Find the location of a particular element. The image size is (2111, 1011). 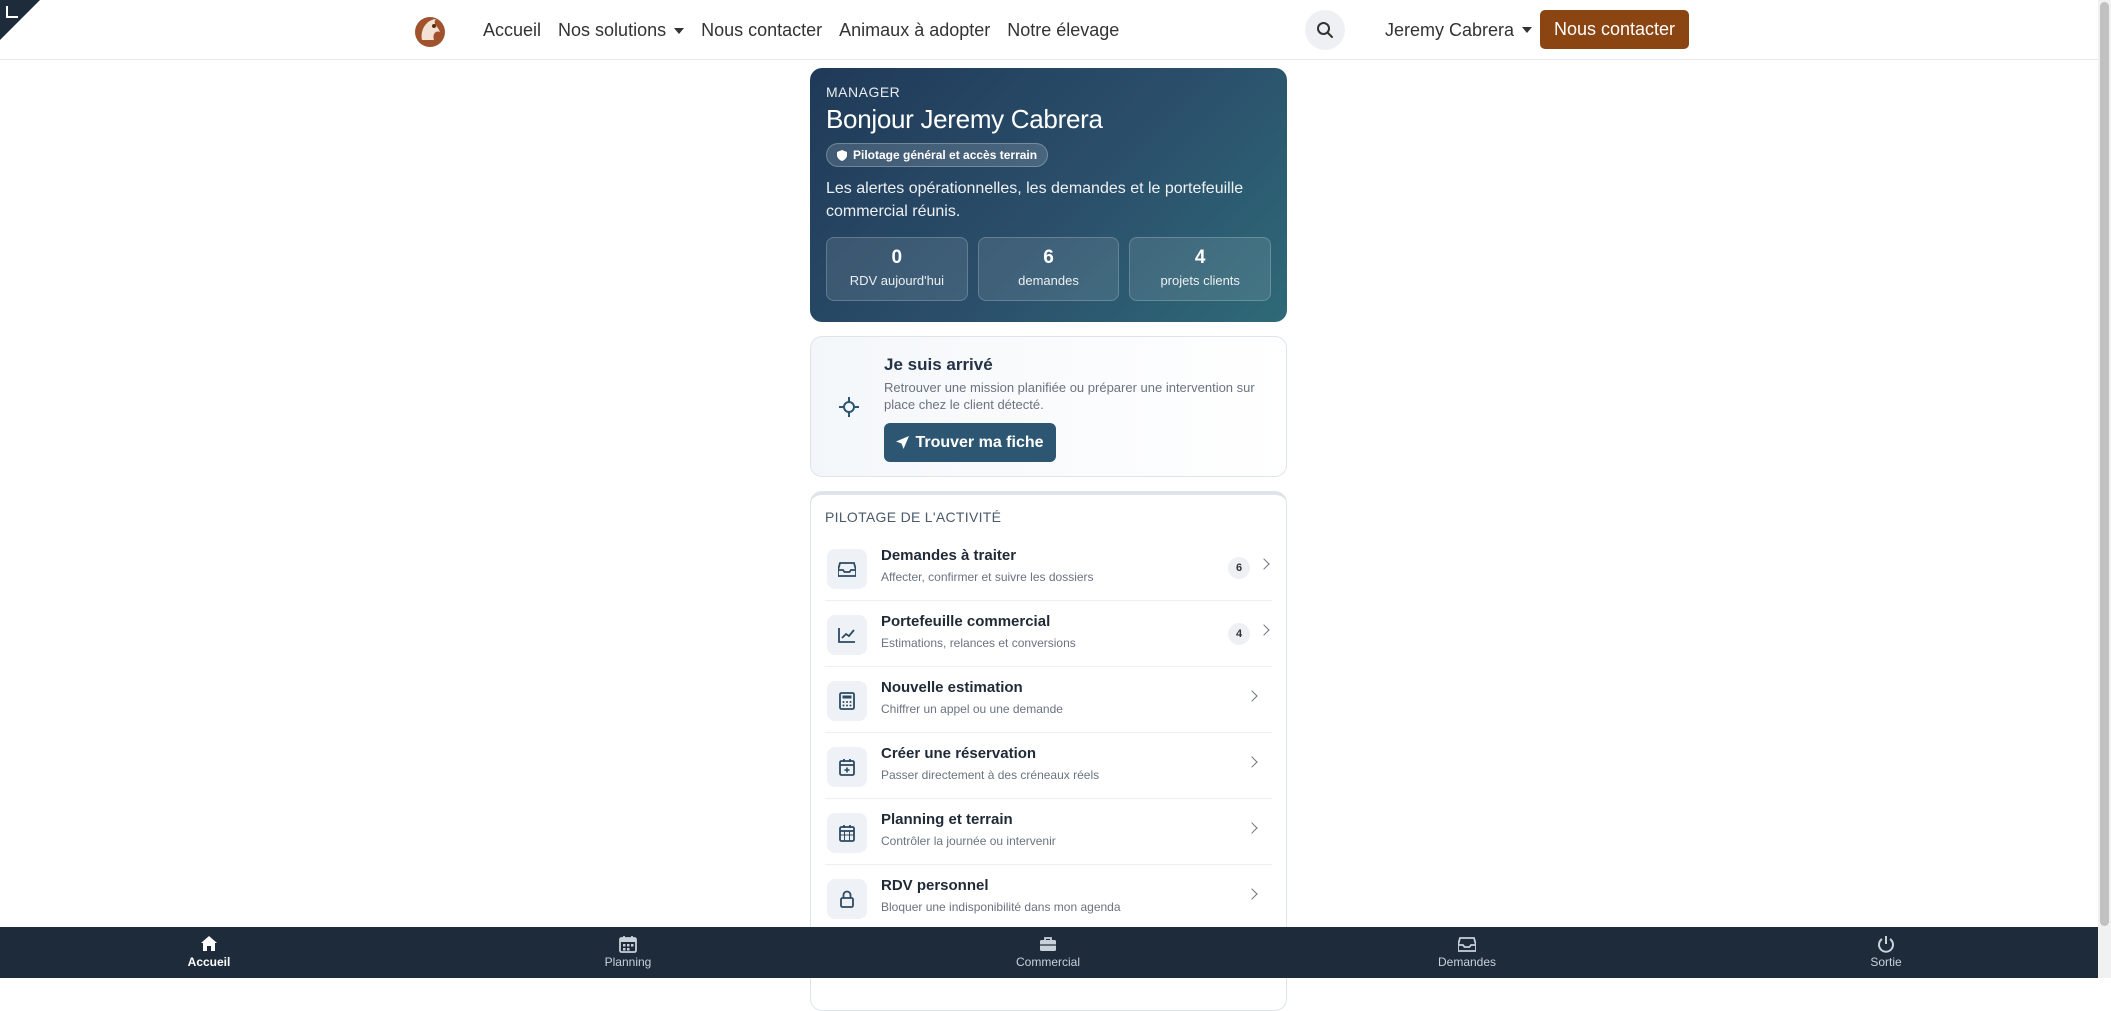

contact-button: Nous contacter is located at coordinates (1614, 29).